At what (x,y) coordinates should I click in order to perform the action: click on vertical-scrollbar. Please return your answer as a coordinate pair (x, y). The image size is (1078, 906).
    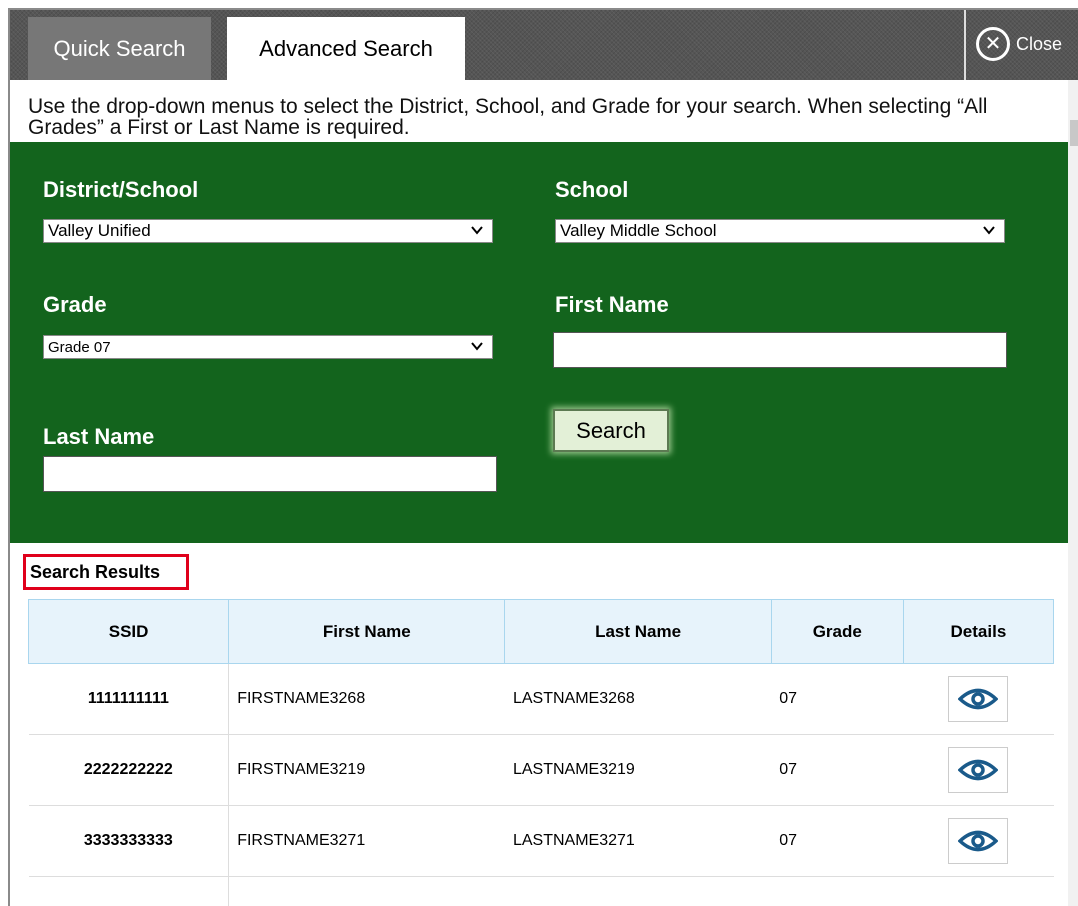
    Looking at the image, I should click on (1073, 493).